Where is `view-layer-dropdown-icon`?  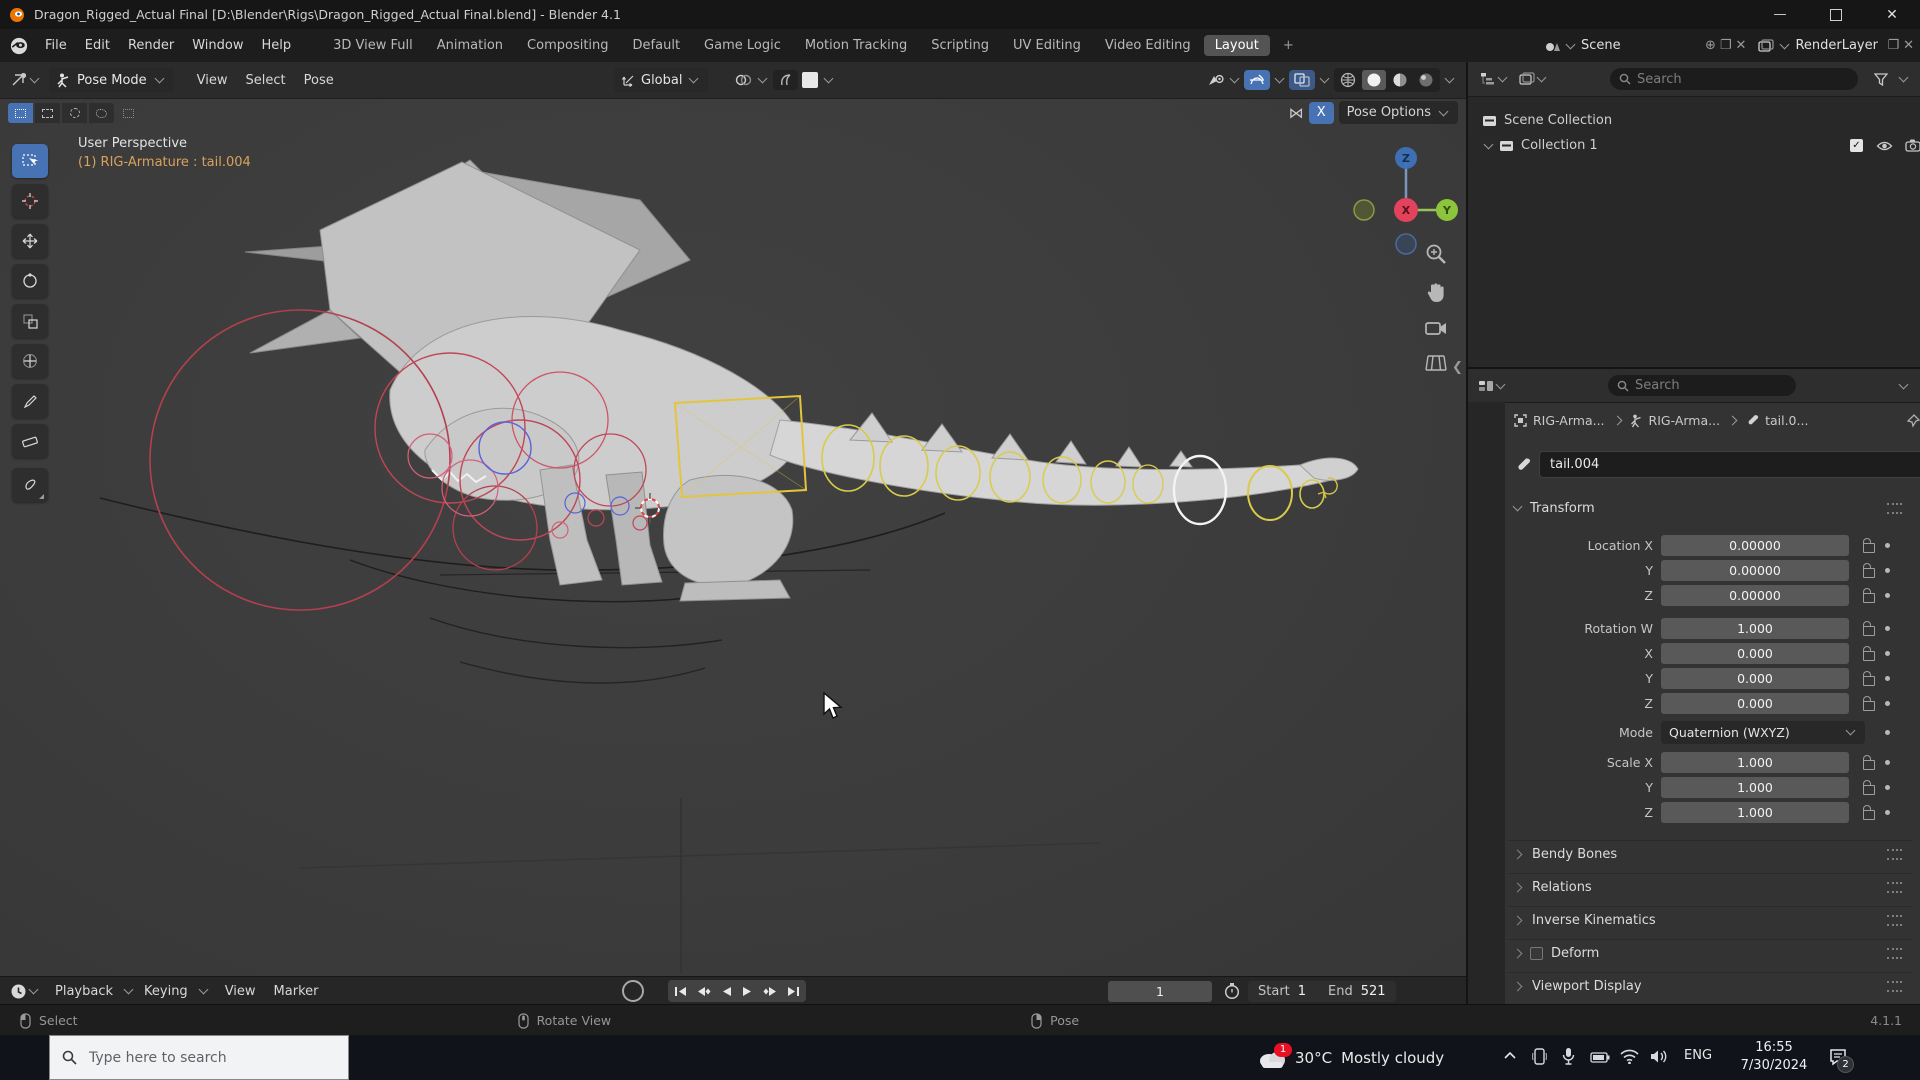 view-layer-dropdown-icon is located at coordinates (1784, 44).